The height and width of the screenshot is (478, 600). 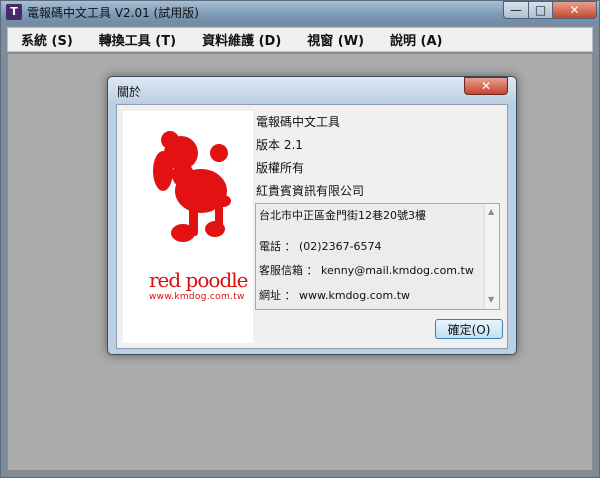 I want to click on window-title: 電報碼中文工具 V2.01 (試用版), so click(x=113, y=13).